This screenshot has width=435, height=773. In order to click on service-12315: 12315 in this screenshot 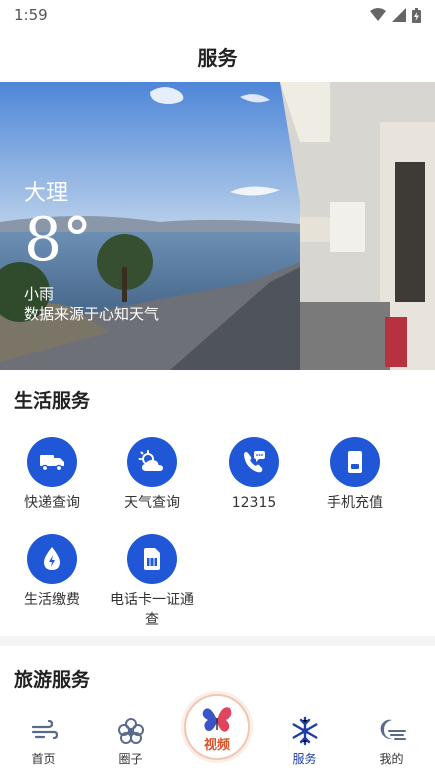, I will do `click(254, 475)`.